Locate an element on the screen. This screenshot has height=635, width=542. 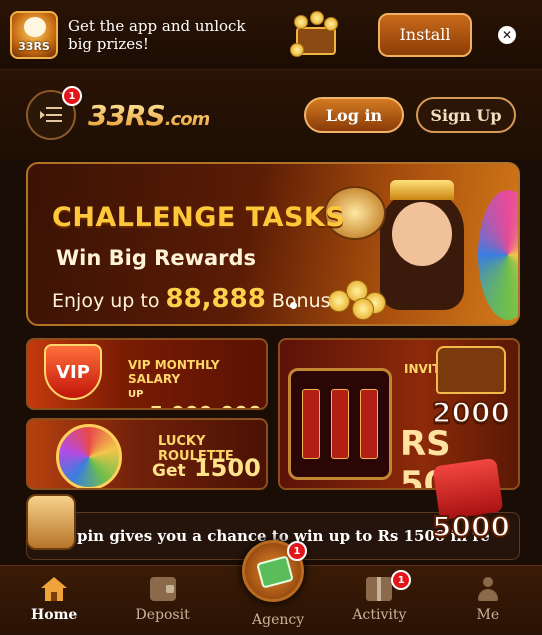
promo-enjoy-line: Enjoy up to 88,888 Bonus is located at coordinates (191, 299).